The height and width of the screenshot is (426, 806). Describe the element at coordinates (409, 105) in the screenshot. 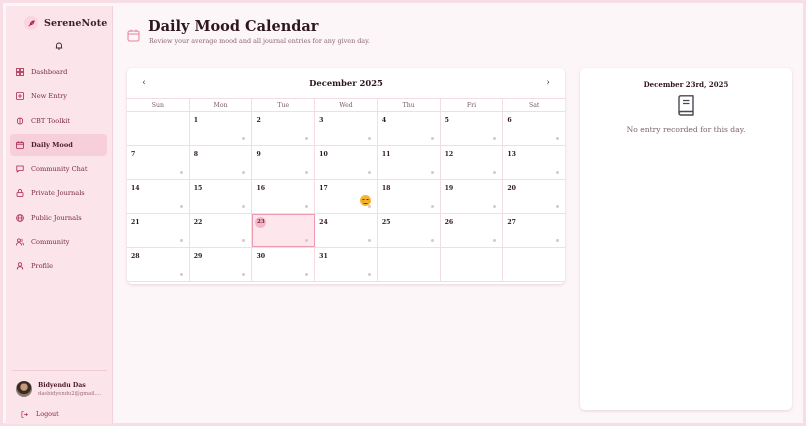

I see `weekday-label: Thu` at that location.